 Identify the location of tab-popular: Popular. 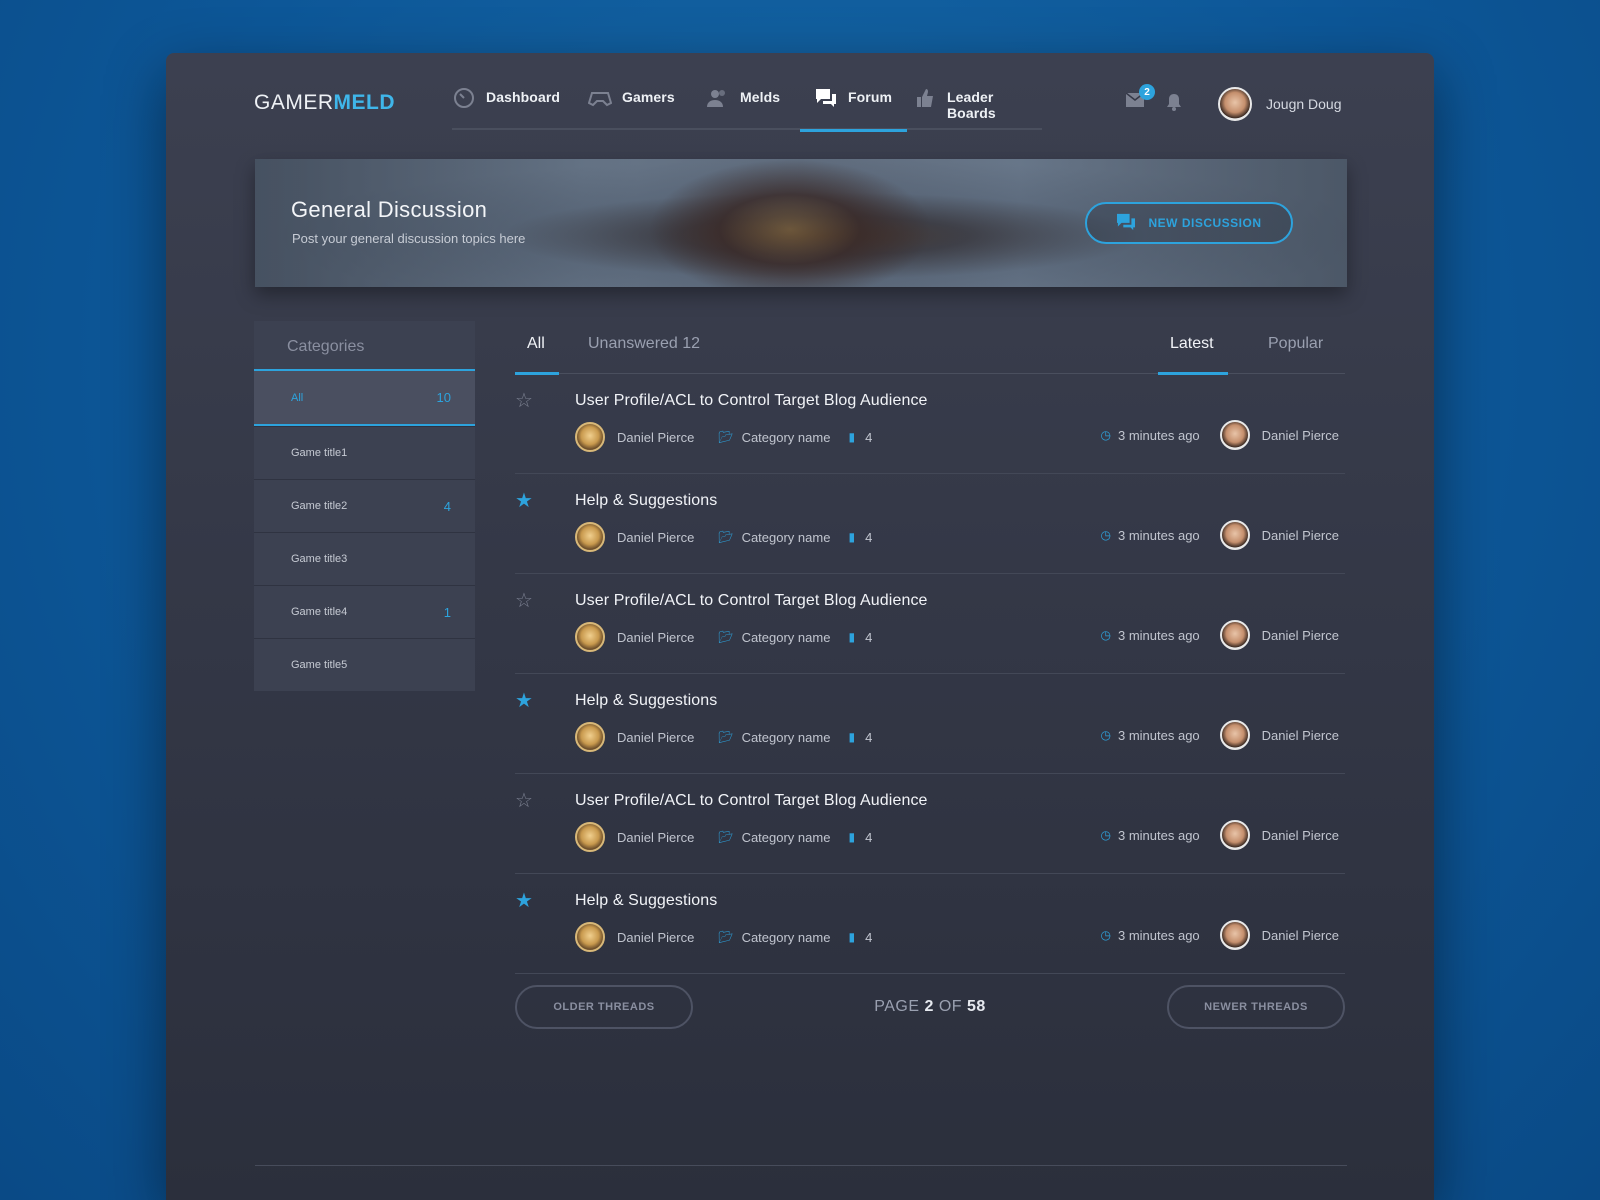
(1295, 344).